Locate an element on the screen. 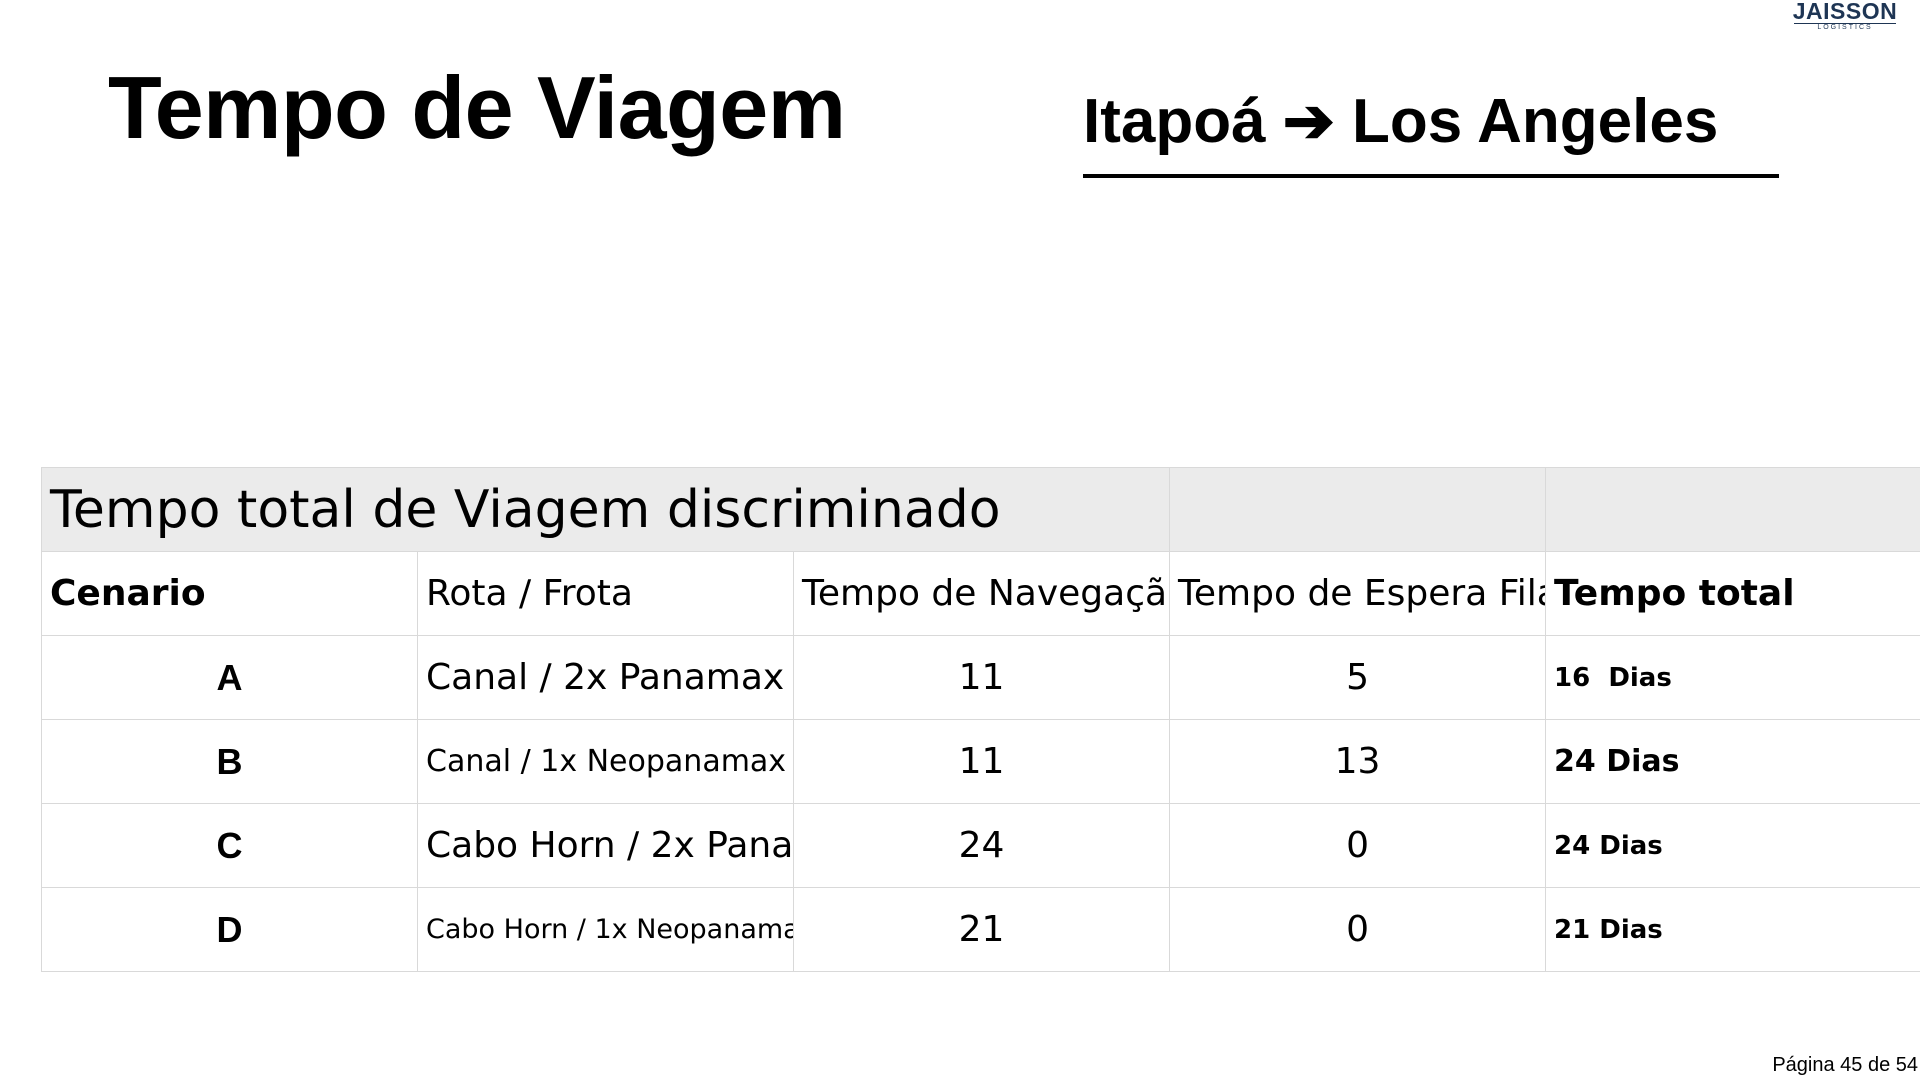 This screenshot has width=1920, height=1080. header-tempo-navegacao: Tempo de Navegação is located at coordinates (981, 593).